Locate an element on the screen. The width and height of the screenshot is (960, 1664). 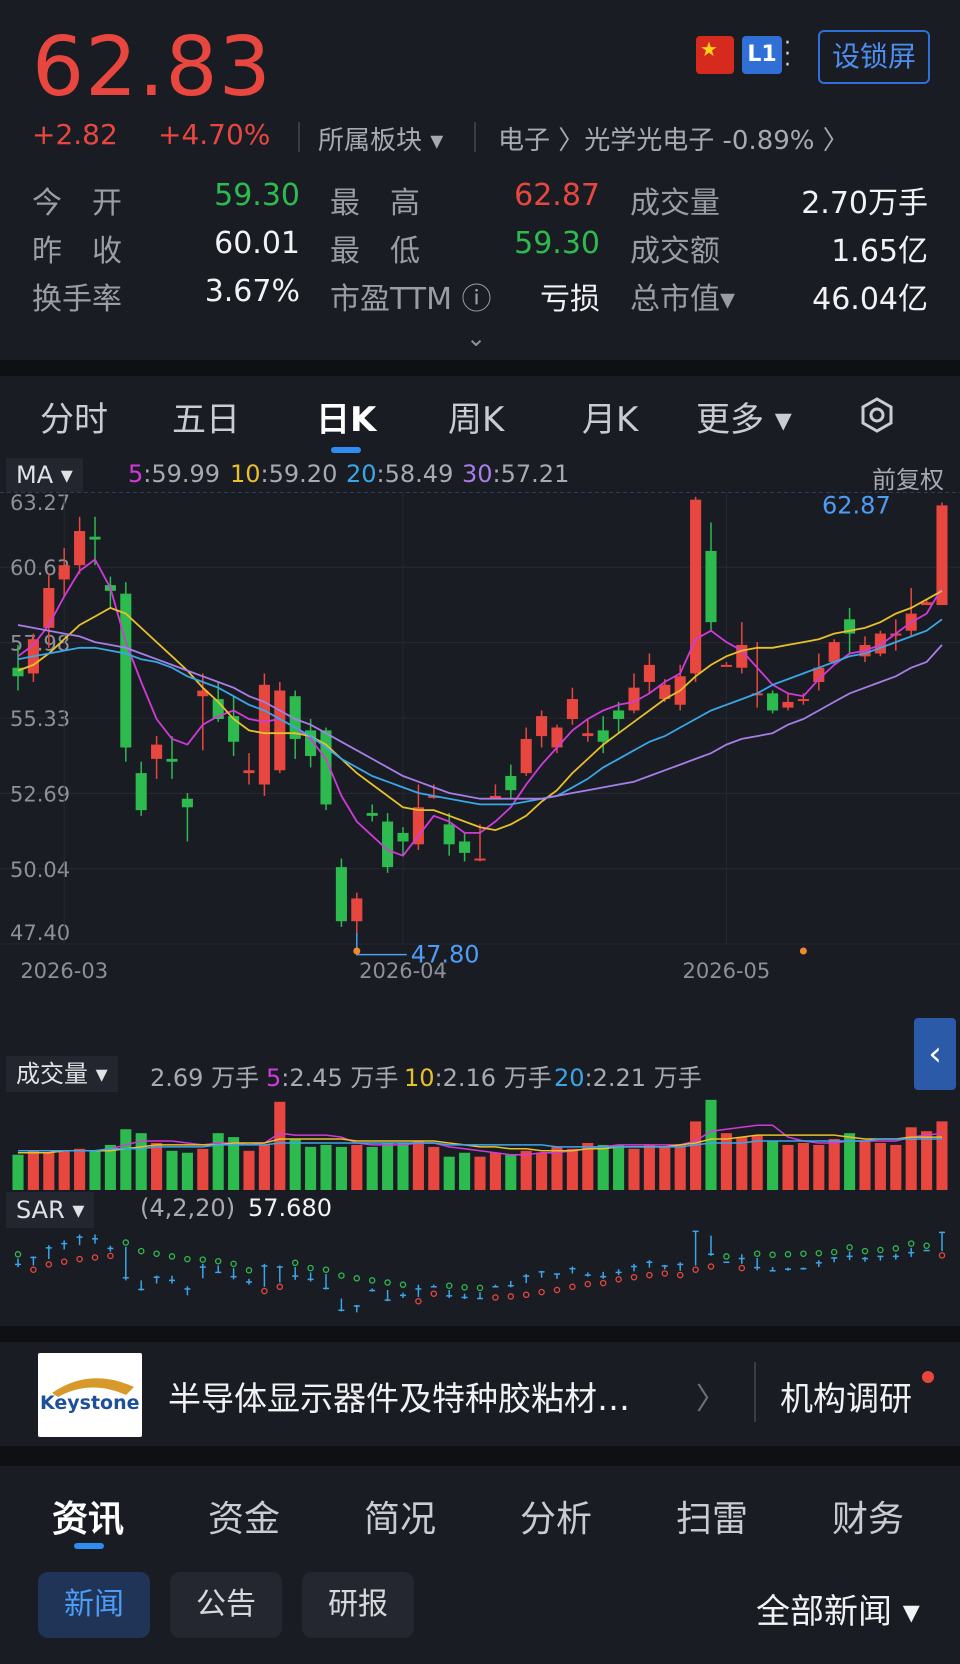
price-change: +2.82 is located at coordinates (75, 134).